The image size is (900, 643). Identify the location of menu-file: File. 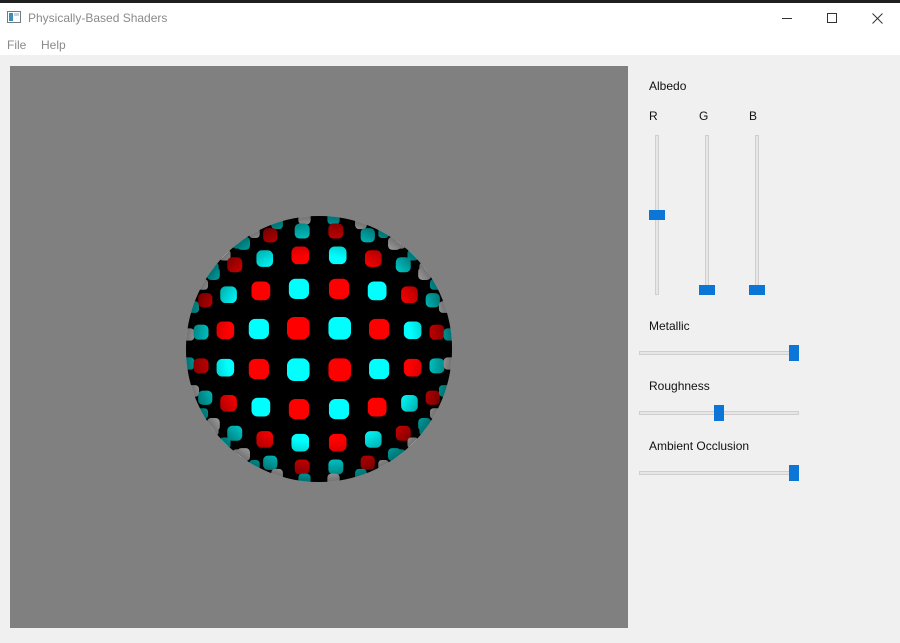
(16, 45).